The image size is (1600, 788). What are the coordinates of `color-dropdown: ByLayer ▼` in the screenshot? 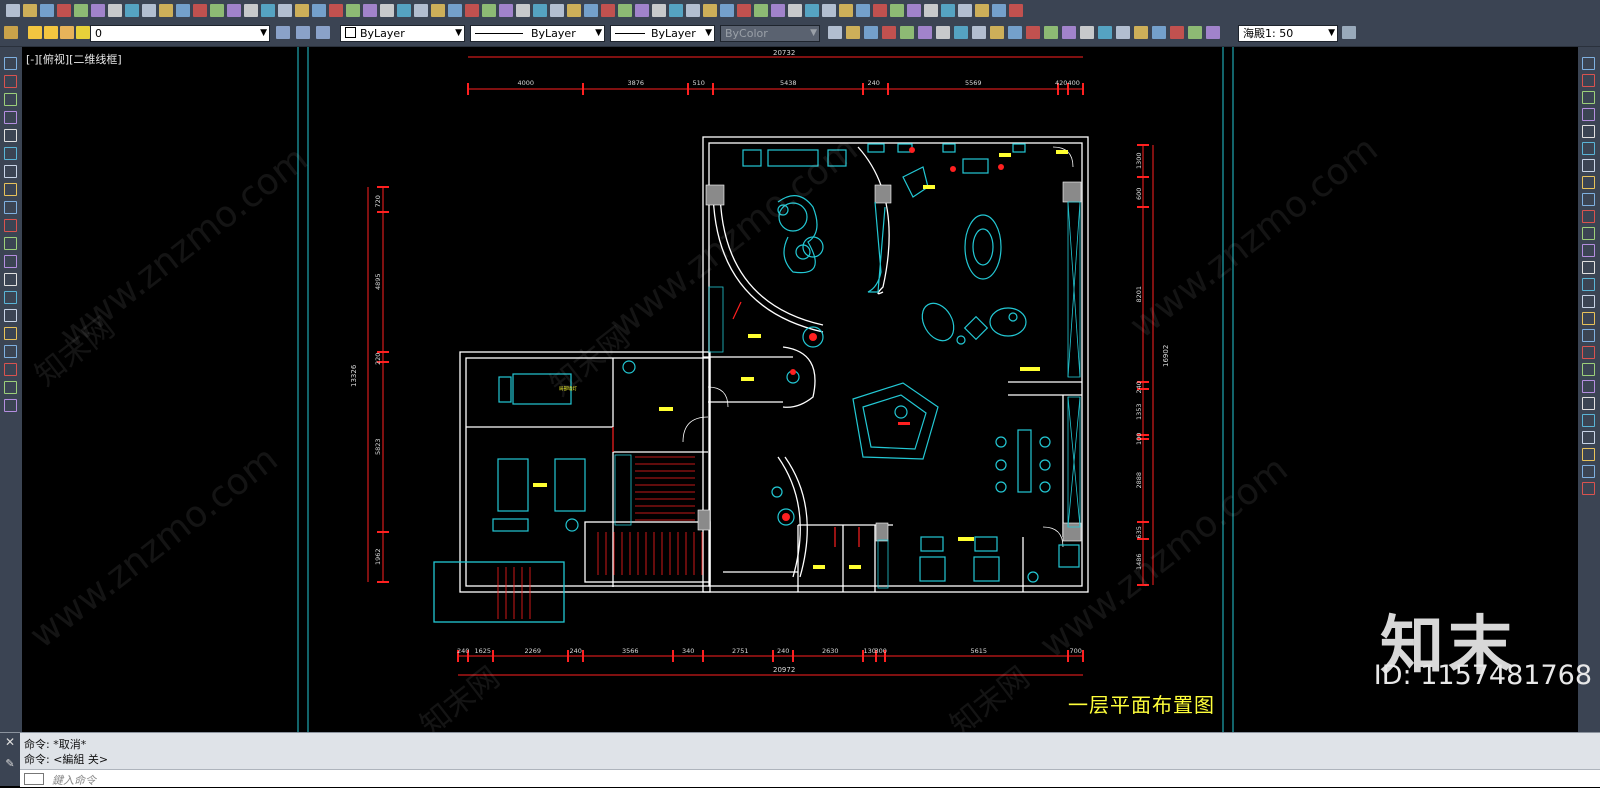 It's located at (402, 33).